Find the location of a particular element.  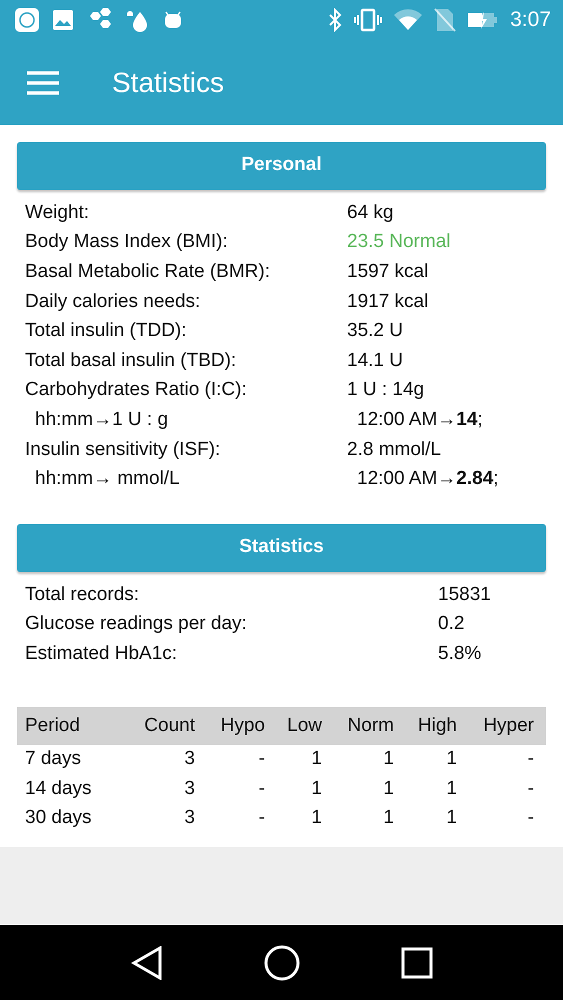

field-label: Glucose readings per day: is located at coordinates (136, 624).